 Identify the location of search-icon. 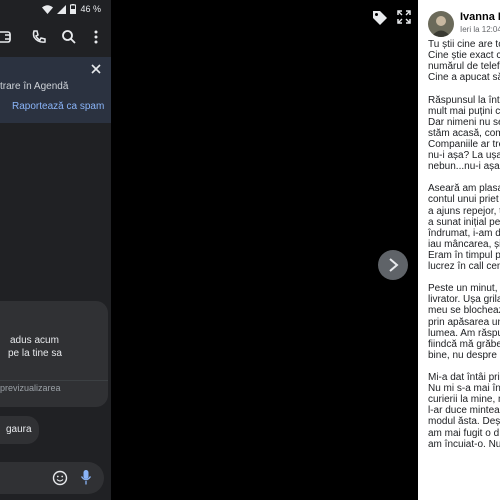
(69, 37).